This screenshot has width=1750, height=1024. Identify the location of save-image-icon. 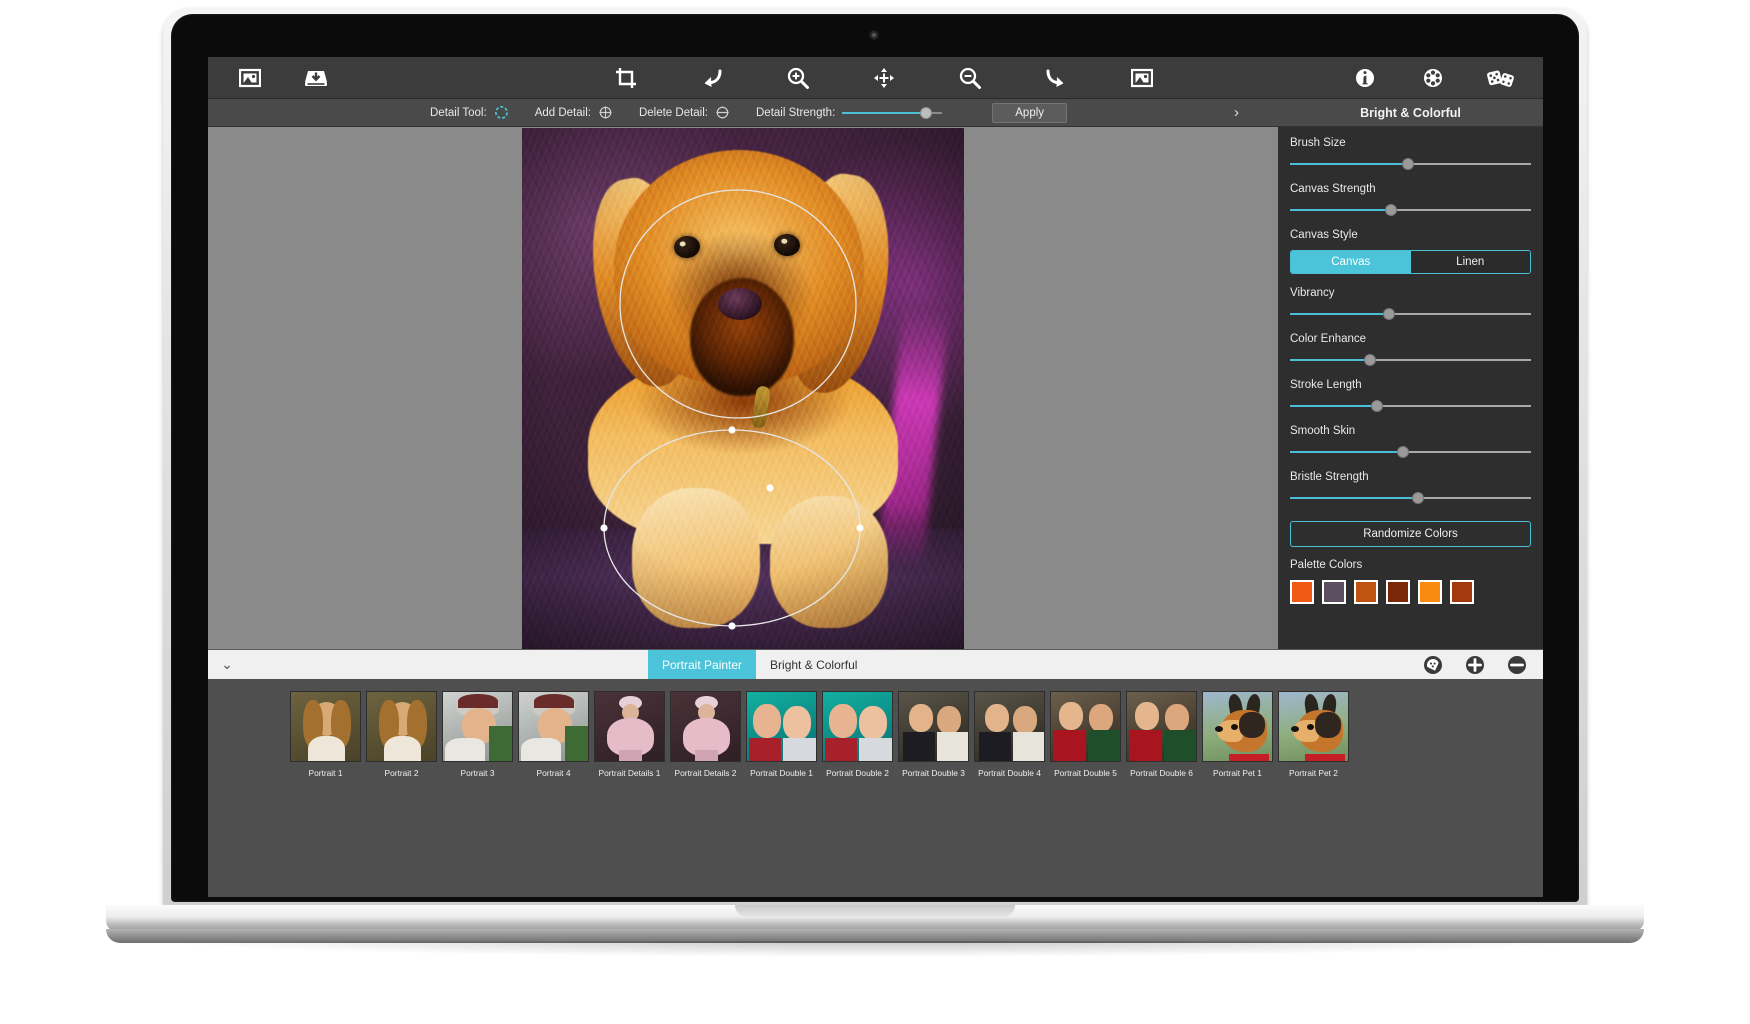
(316, 78).